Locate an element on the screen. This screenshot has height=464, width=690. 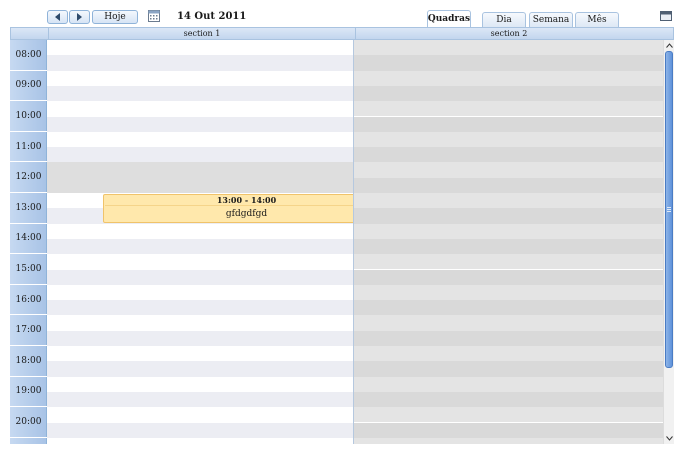
current-date-label: 14 Out 2011 is located at coordinates (212, 16).